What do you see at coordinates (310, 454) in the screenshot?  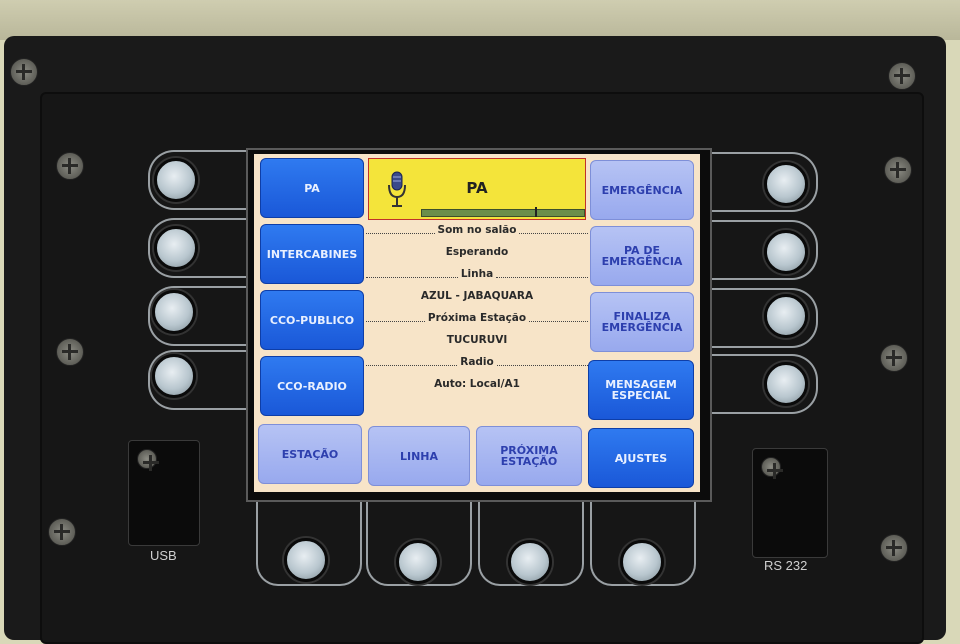 I see `estacao-button: ESTAÇÃO` at bounding box center [310, 454].